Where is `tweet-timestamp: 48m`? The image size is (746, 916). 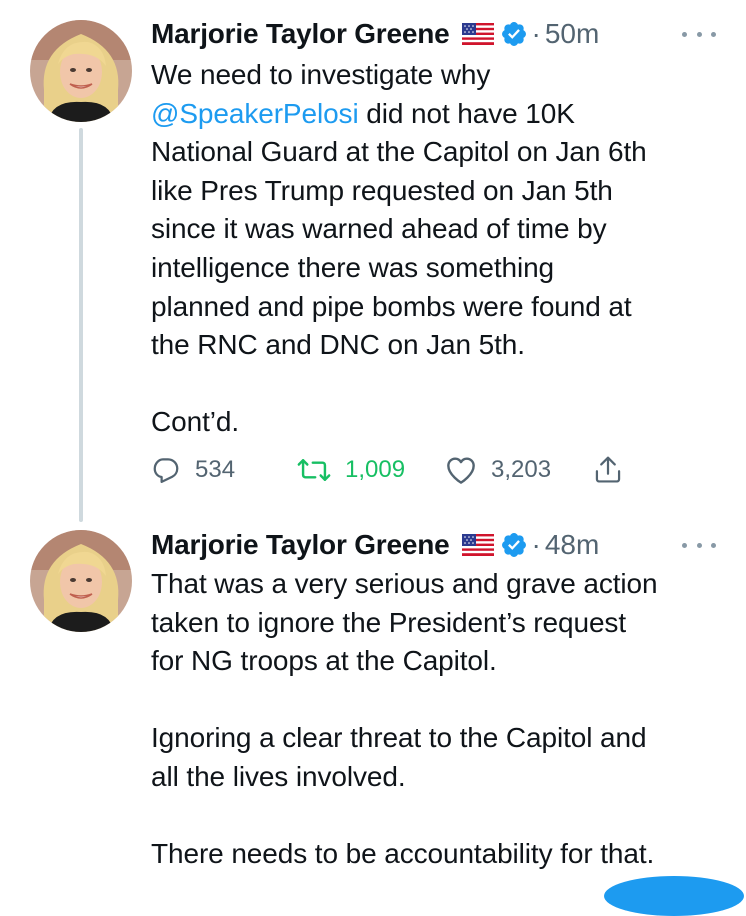 tweet-timestamp: 48m is located at coordinates (572, 545).